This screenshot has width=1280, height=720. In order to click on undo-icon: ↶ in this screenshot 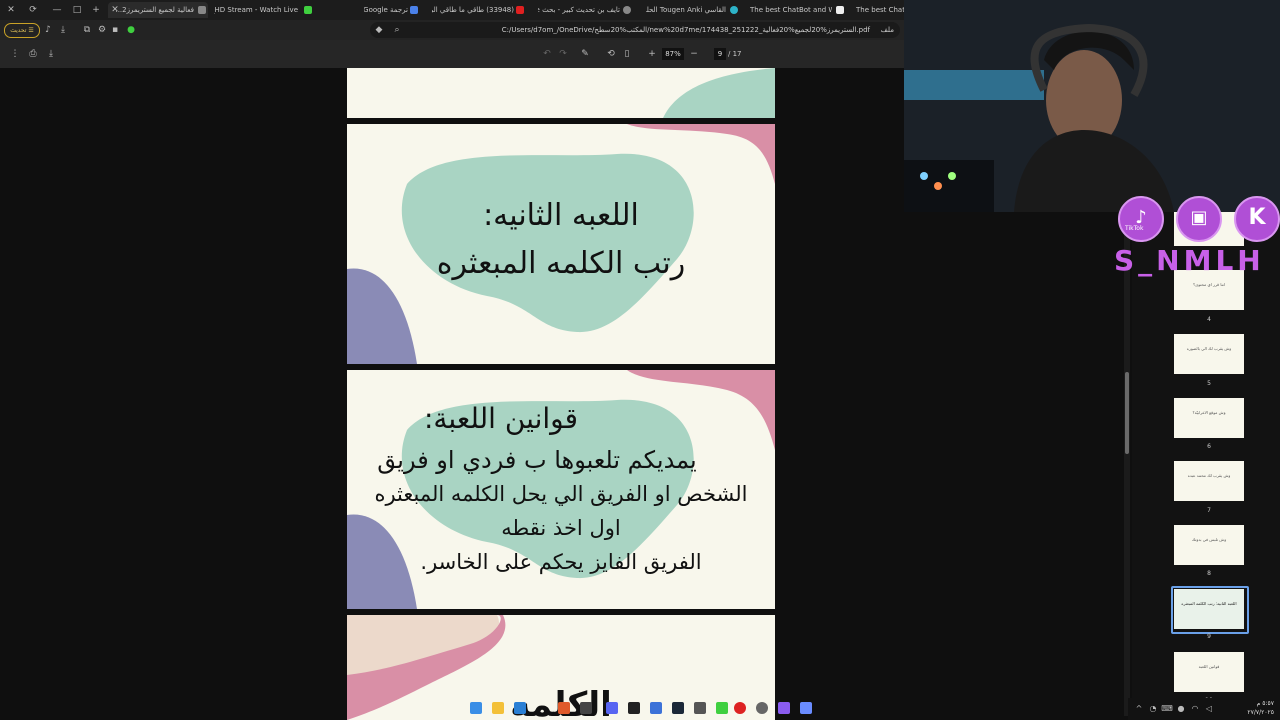, I will do `click(547, 54)`.